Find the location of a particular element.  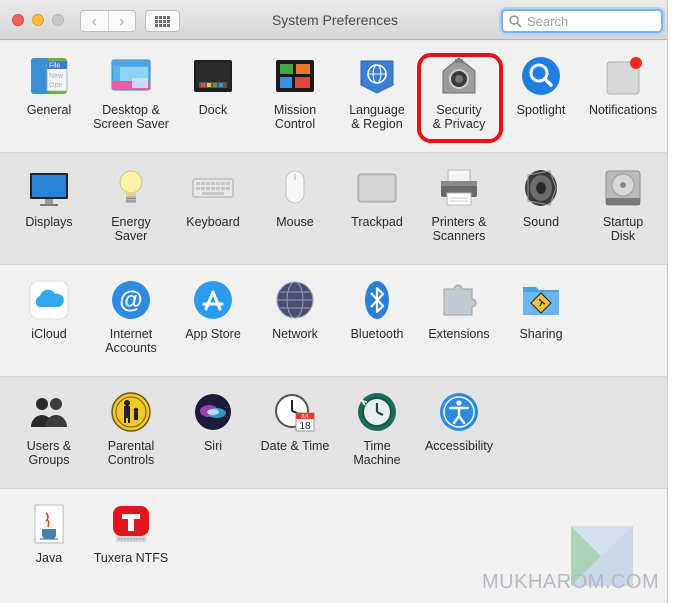

pane-label: Spotlight is located at coordinates (541, 110).